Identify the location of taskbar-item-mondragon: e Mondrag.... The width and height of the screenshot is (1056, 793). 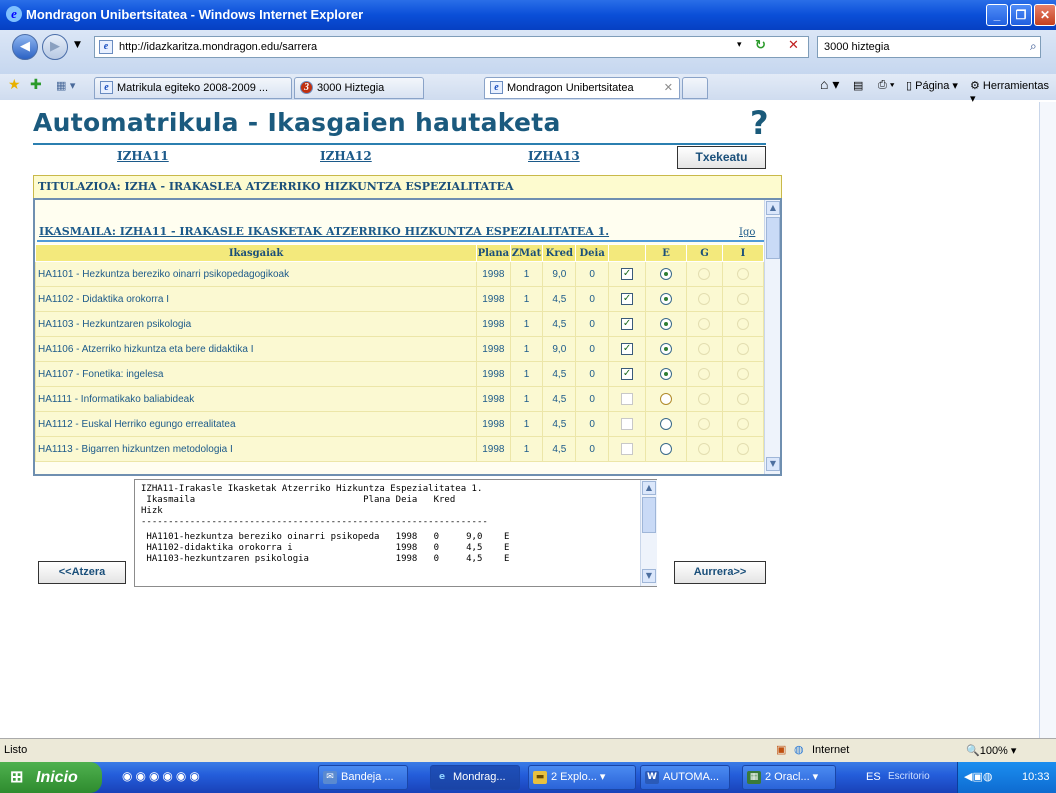
(475, 777).